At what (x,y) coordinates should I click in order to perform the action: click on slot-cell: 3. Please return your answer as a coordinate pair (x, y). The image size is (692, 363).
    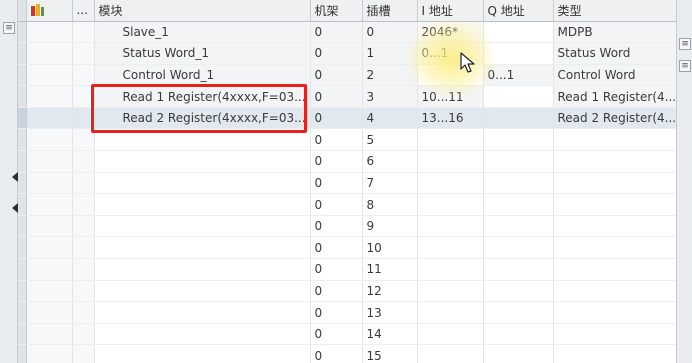
    Looking at the image, I should click on (390, 96).